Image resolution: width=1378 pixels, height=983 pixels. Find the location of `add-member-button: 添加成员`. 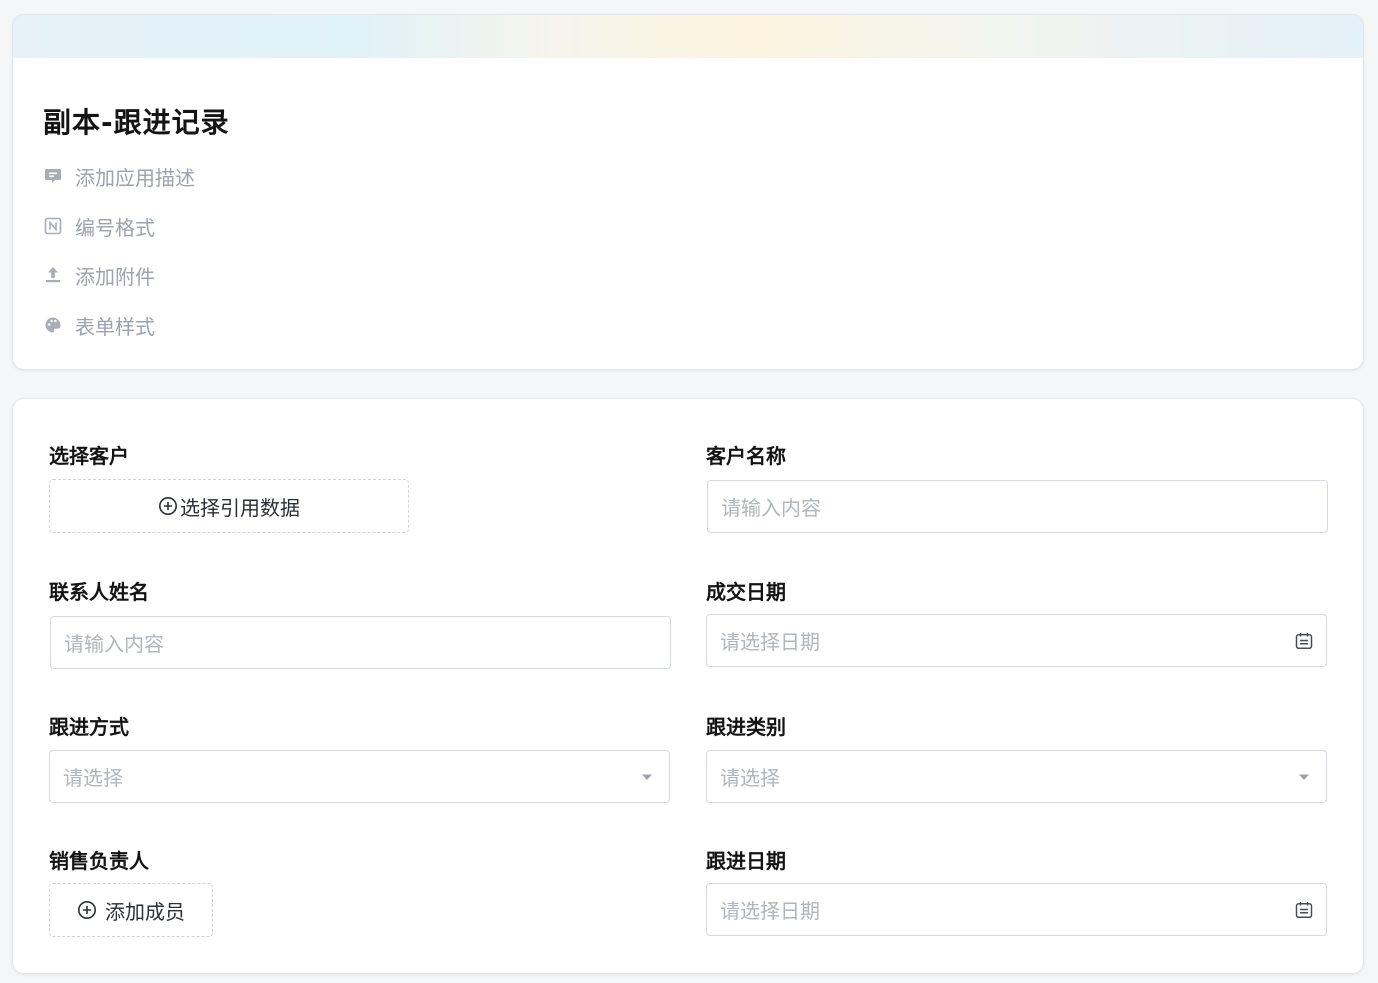

add-member-button: 添加成员 is located at coordinates (131, 910).